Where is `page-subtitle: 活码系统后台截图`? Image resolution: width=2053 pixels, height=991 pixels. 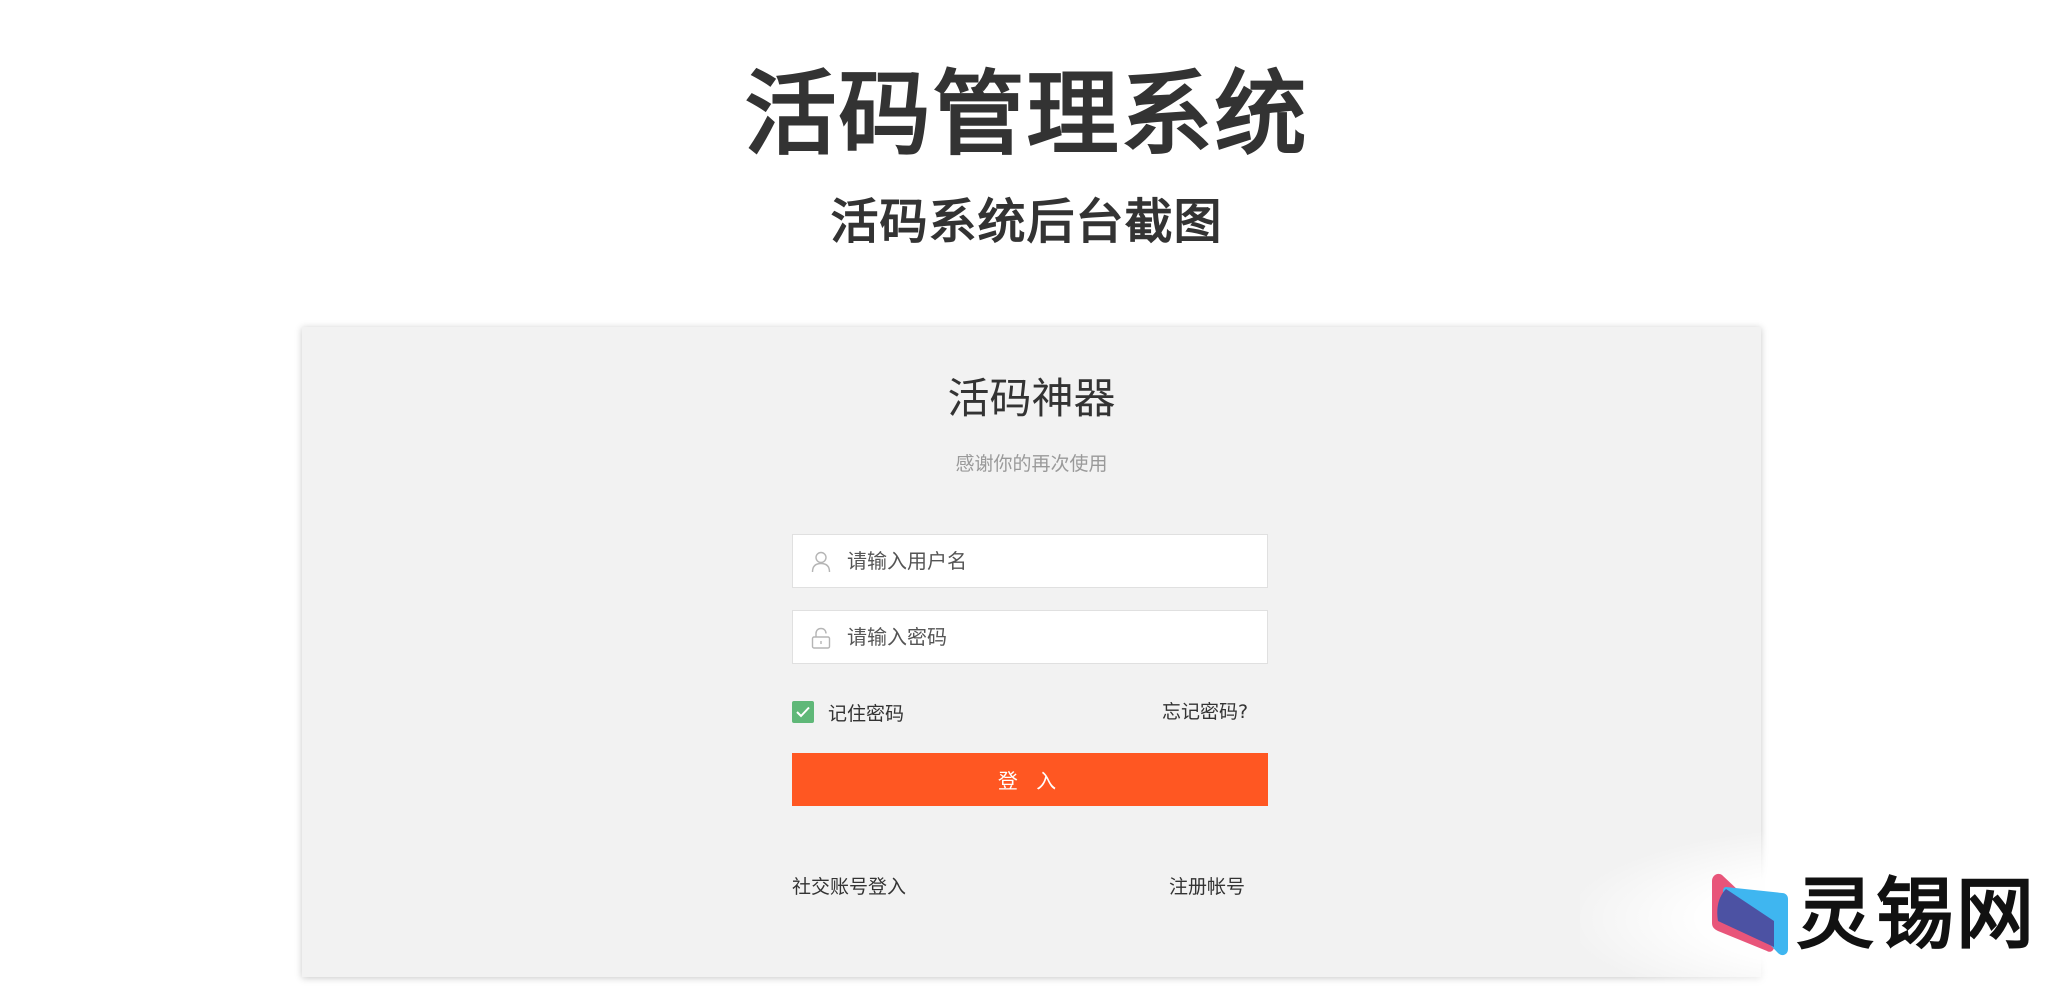 page-subtitle: 活码系统后台截图 is located at coordinates (1026, 222).